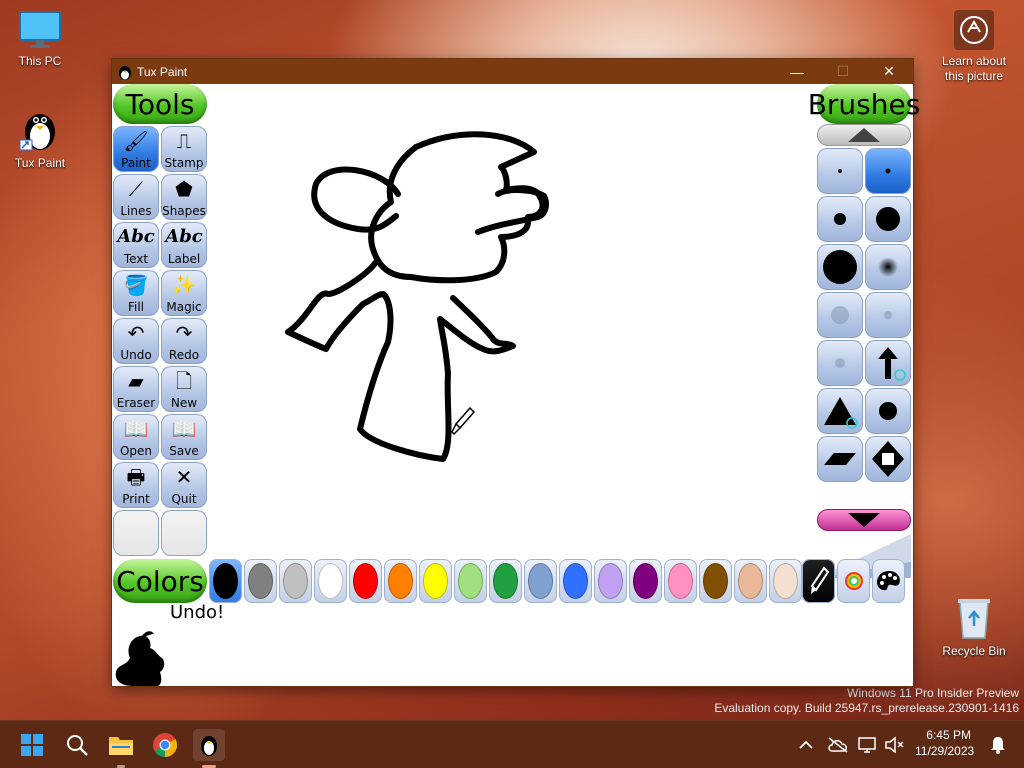  Describe the element at coordinates (864, 520) in the screenshot. I see `brushes-scroll-down-button` at that location.